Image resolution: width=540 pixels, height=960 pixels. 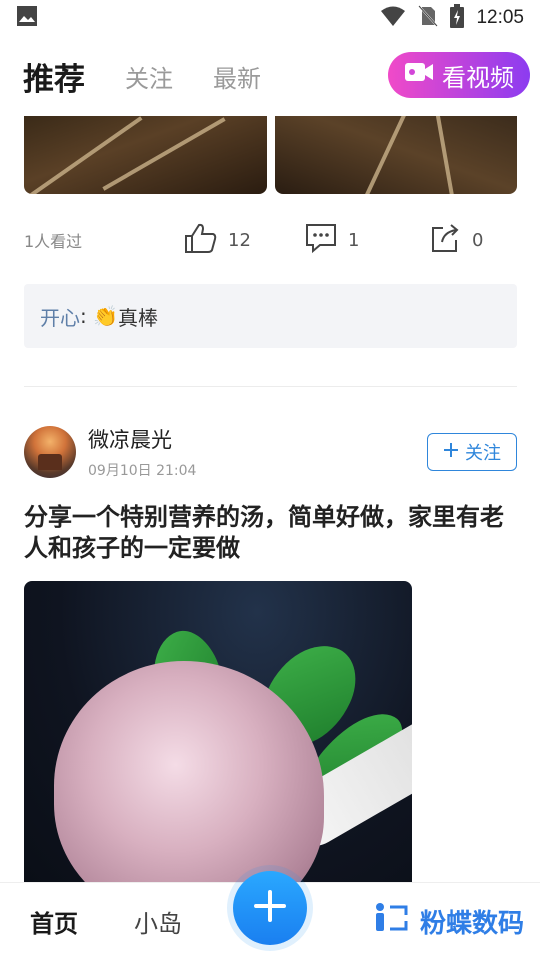 I want to click on tab-latest: 最新, so click(x=237, y=76).